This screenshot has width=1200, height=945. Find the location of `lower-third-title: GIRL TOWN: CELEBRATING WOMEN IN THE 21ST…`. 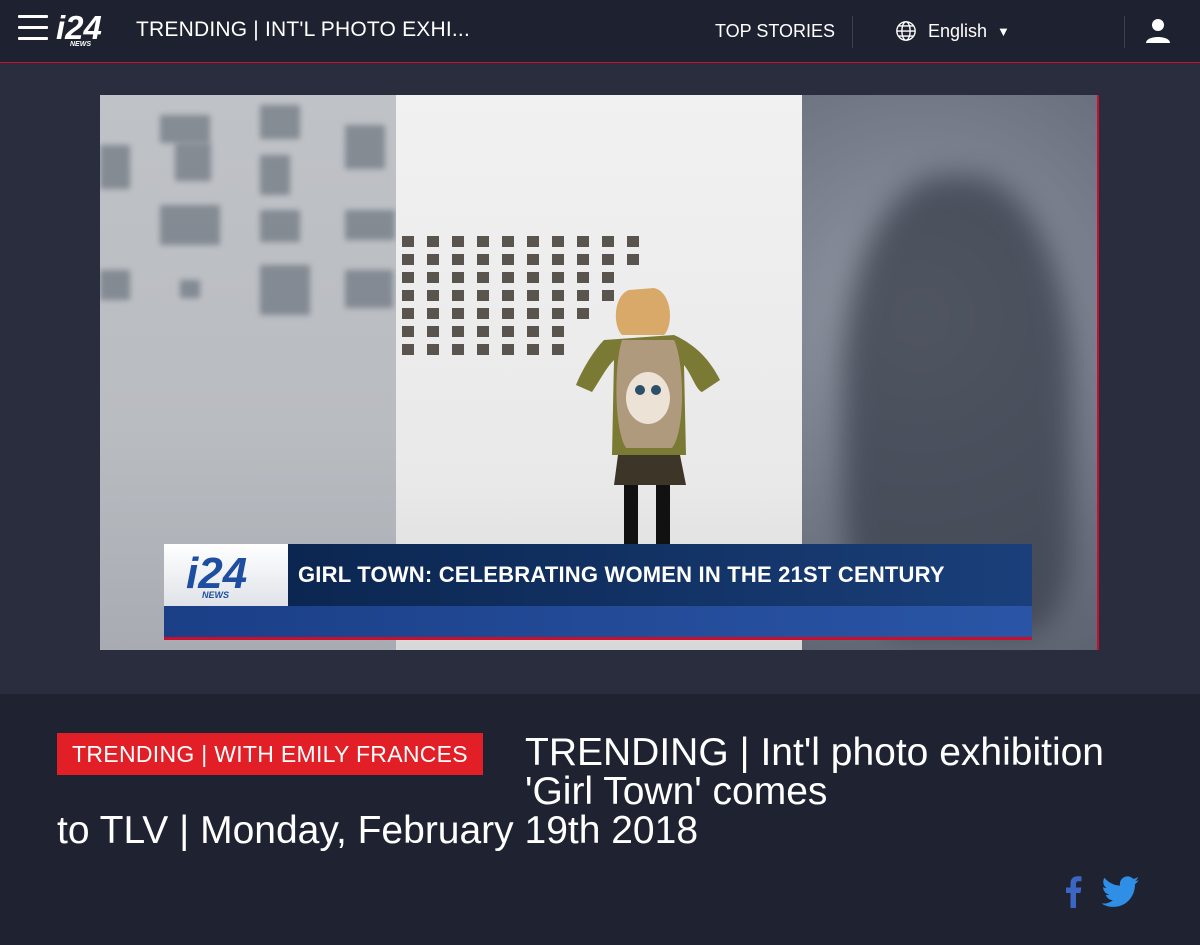

lower-third-title: GIRL TOWN: CELEBRATING WOMEN IN THE 21ST… is located at coordinates (660, 575).